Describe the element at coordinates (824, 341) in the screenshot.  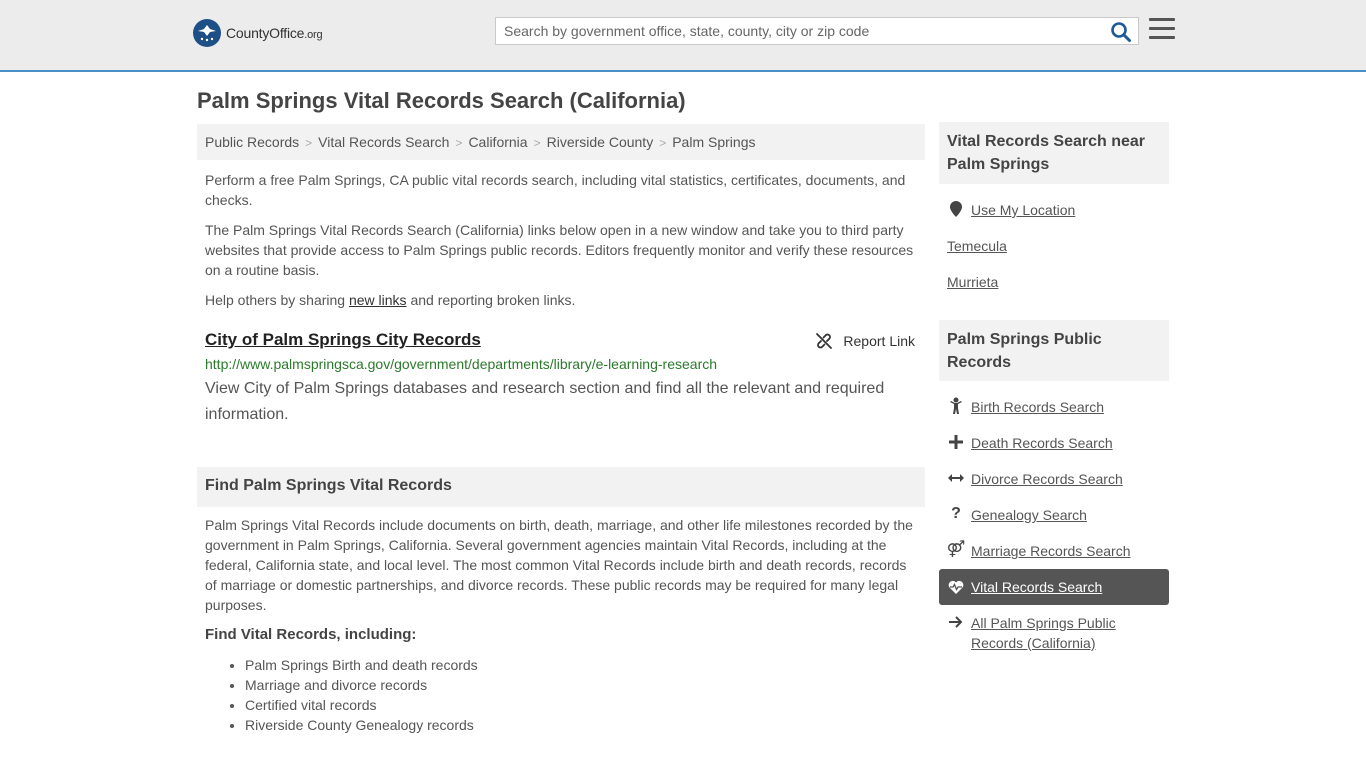
I see `broken-link-icon` at that location.